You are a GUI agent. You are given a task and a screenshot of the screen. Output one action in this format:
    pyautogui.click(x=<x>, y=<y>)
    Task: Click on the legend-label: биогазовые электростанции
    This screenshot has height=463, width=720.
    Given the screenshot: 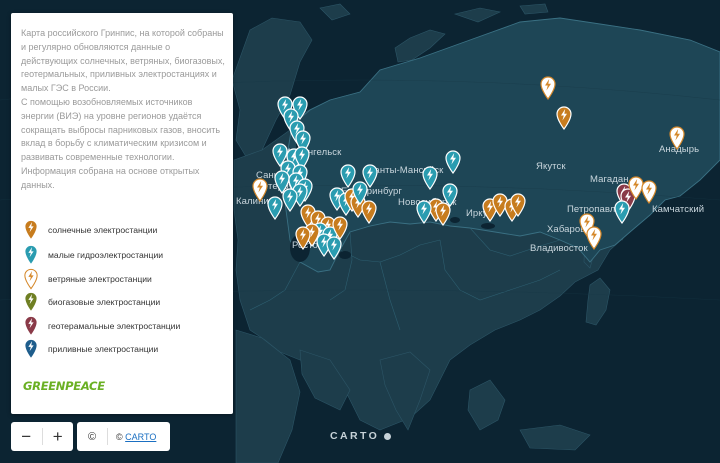 What is the action you would take?
    pyautogui.click(x=104, y=302)
    